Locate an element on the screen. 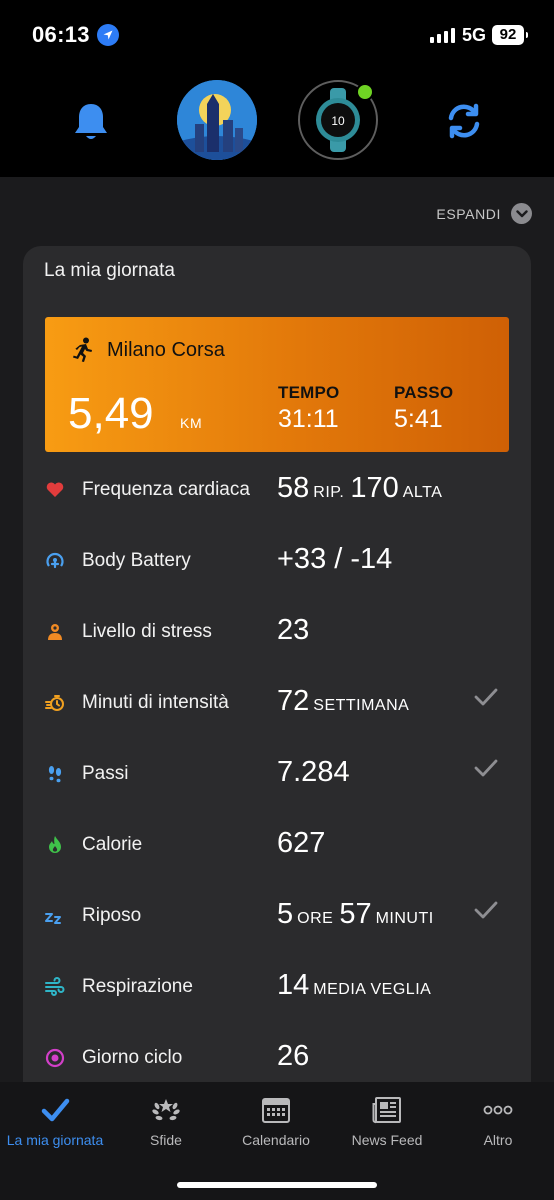 This screenshot has height=1200, width=554. profile-avatar is located at coordinates (217, 120).